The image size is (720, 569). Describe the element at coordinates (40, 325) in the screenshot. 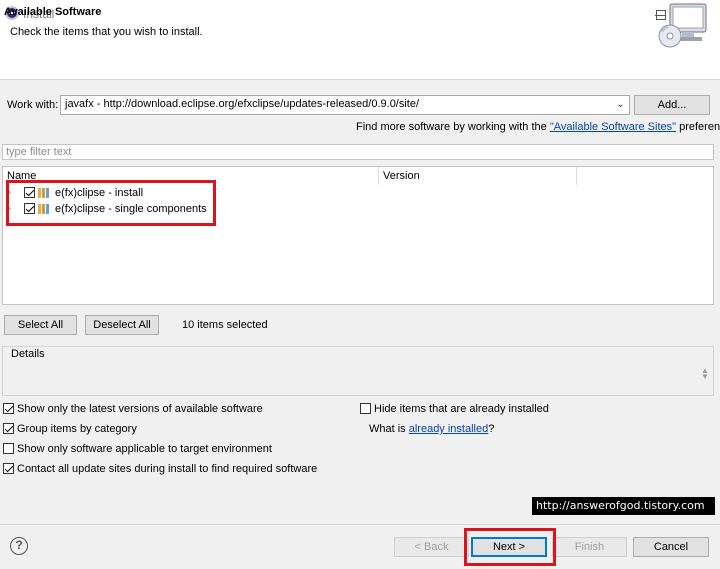

I see `select-all-button: Select All` at that location.